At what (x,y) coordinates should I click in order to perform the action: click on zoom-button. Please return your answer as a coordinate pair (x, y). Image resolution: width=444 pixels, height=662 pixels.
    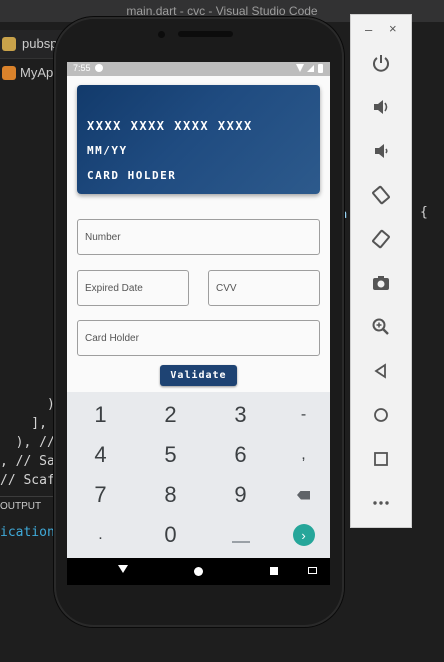
    Looking at the image, I should click on (381, 327).